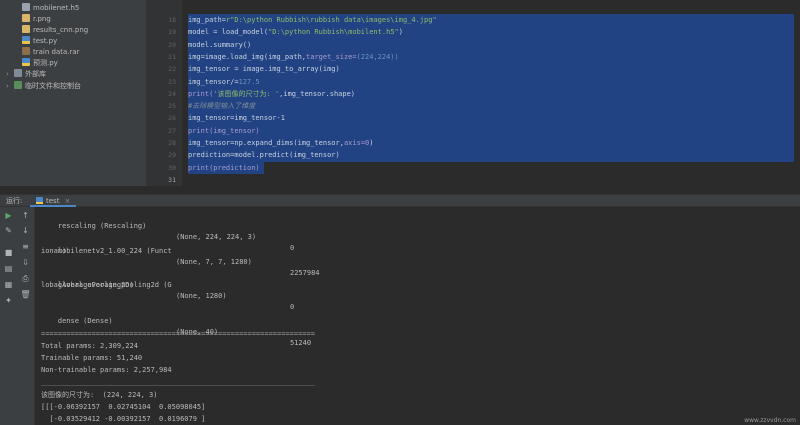  What do you see at coordinates (172, 143) in the screenshot?
I see `line-number: 28` at bounding box center [172, 143].